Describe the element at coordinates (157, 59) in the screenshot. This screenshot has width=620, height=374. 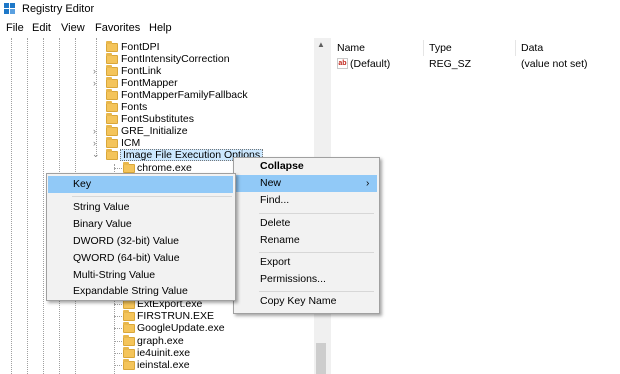
I see `tree-item-fontintensitycorrection: FontIntensityCorrection` at that location.